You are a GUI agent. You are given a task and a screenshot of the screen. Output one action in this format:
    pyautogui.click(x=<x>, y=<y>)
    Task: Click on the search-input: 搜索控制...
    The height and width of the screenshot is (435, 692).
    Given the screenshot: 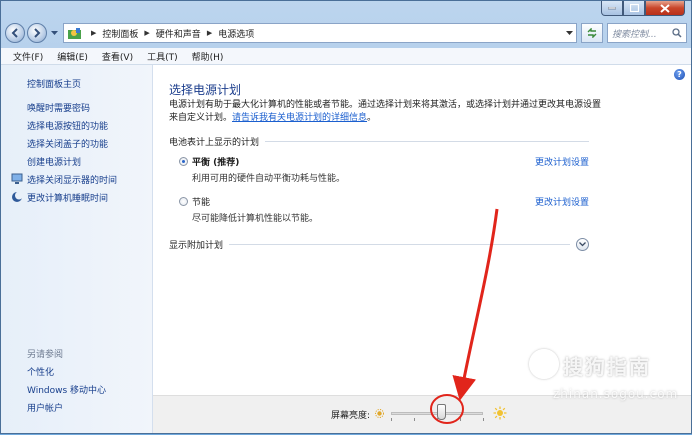 What is the action you would take?
    pyautogui.click(x=647, y=33)
    